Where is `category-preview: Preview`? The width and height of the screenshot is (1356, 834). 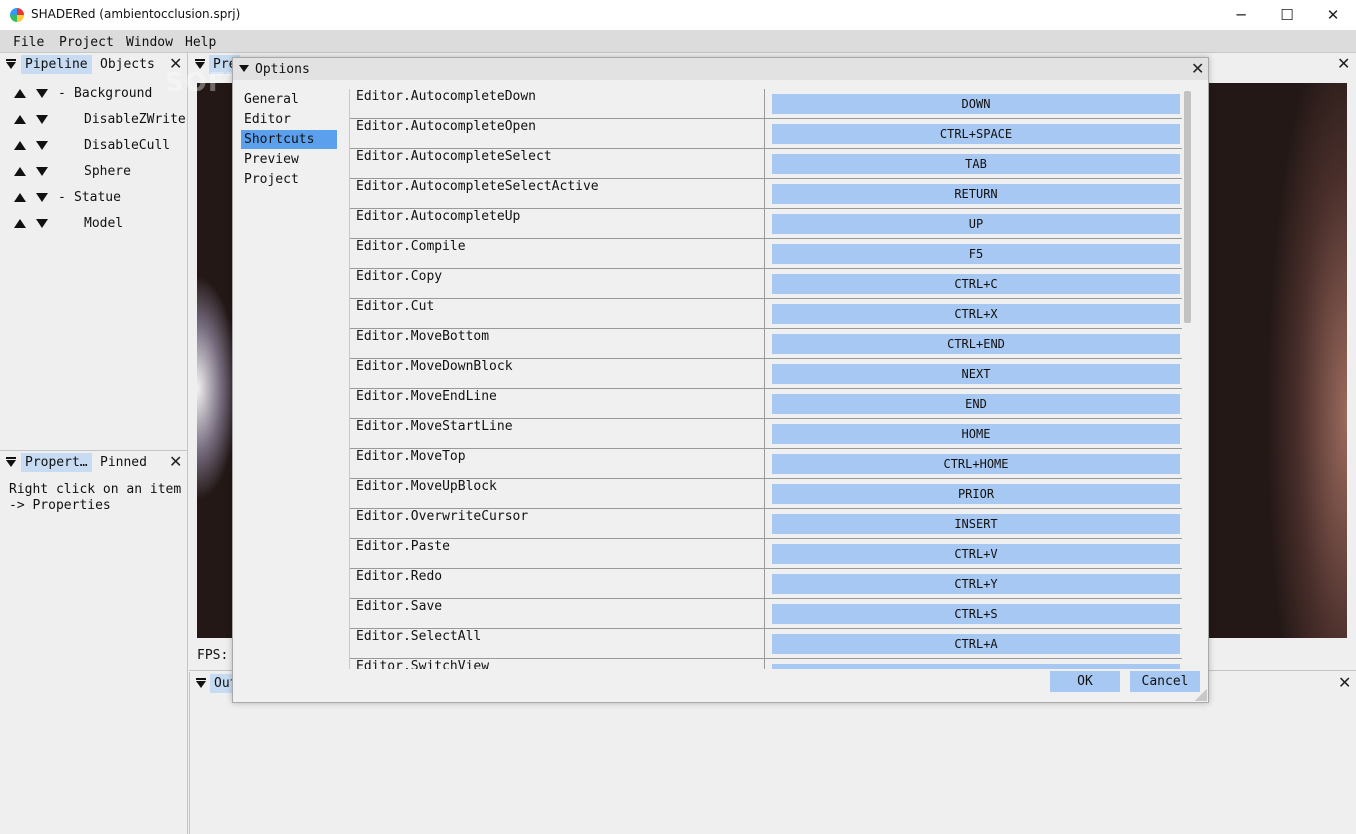
category-preview: Preview is located at coordinates (289, 159).